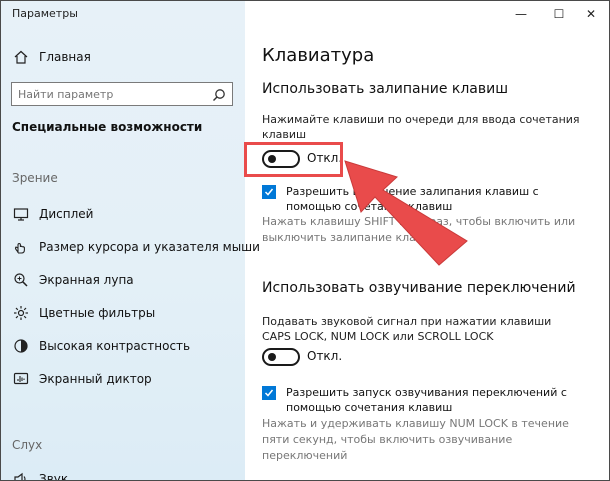 The image size is (610, 481). What do you see at coordinates (281, 357) in the screenshot?
I see `toggle-keys-toggle` at bounding box center [281, 357].